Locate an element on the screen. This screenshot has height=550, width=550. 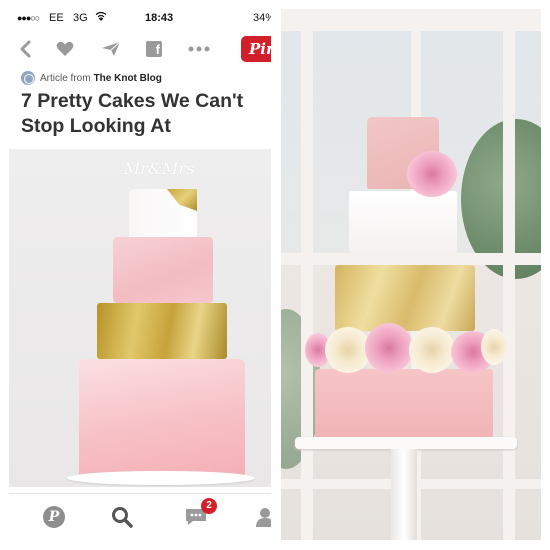
article-title: 7 Pretty Cakes We Can't Stop Looking At is located at coordinates (132, 113).